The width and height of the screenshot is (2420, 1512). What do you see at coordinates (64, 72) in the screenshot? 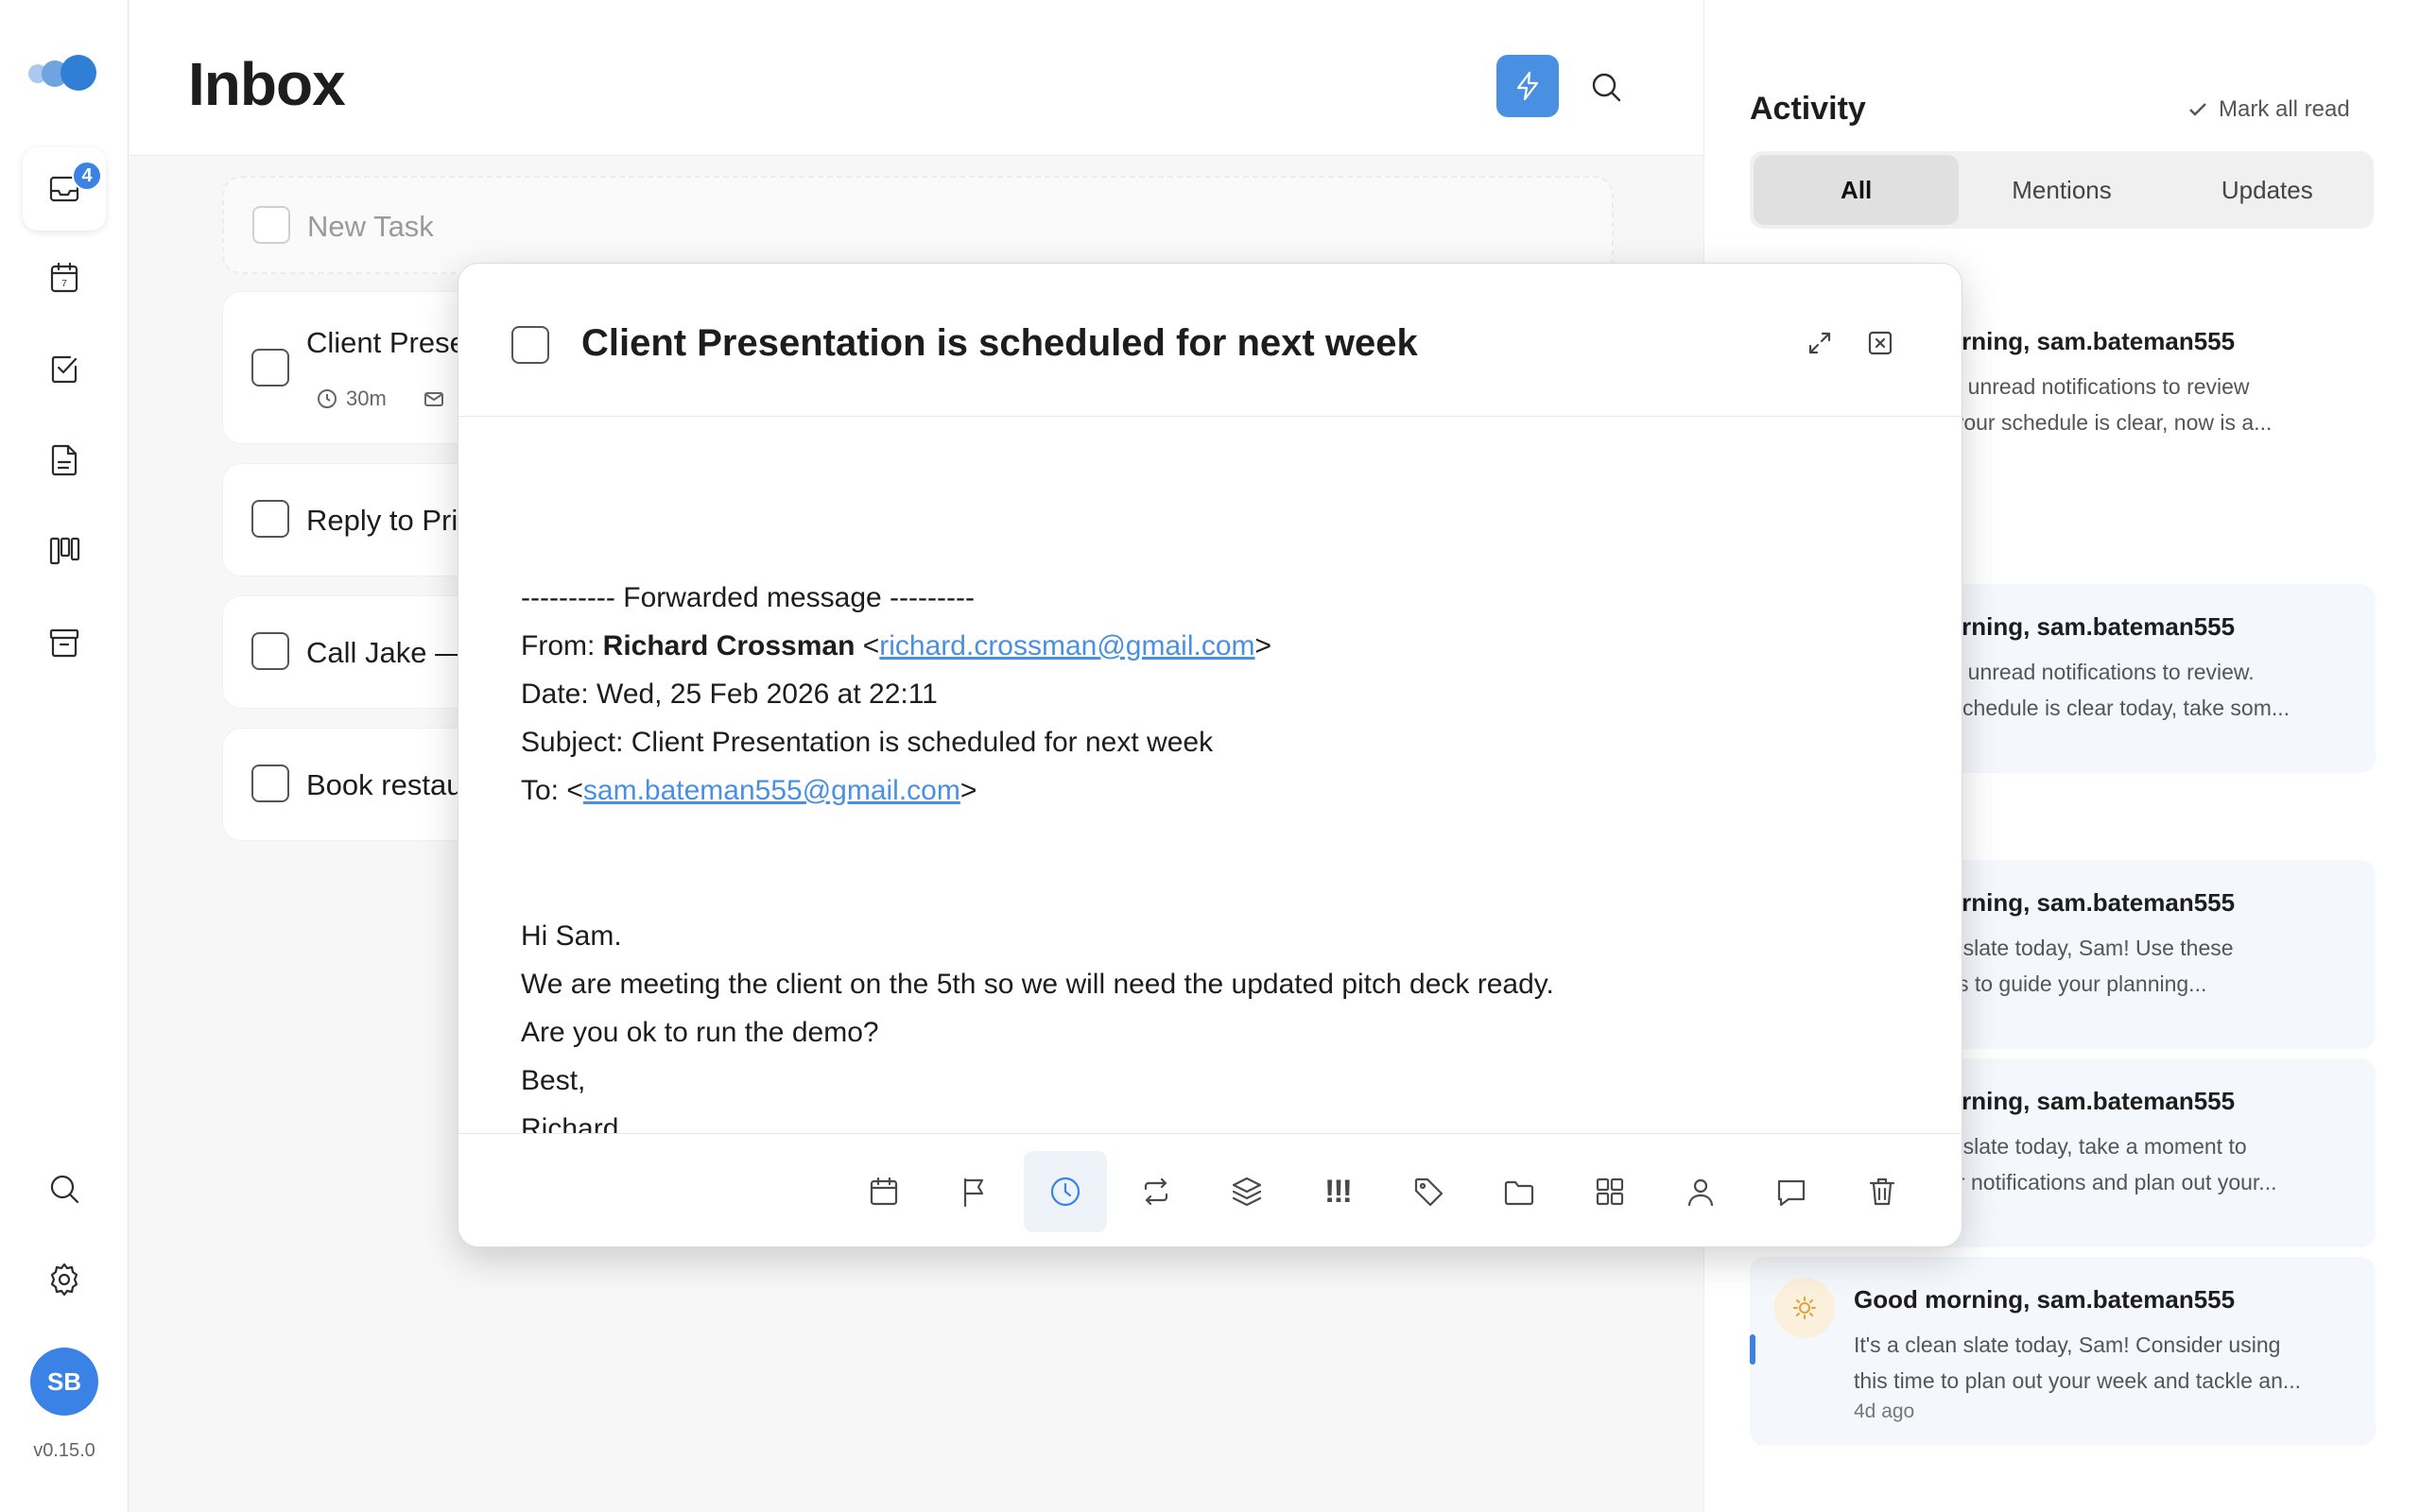
I see `app-logo` at bounding box center [64, 72].